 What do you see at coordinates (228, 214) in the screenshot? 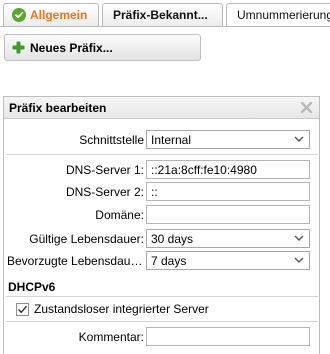
I see `domain-input` at bounding box center [228, 214].